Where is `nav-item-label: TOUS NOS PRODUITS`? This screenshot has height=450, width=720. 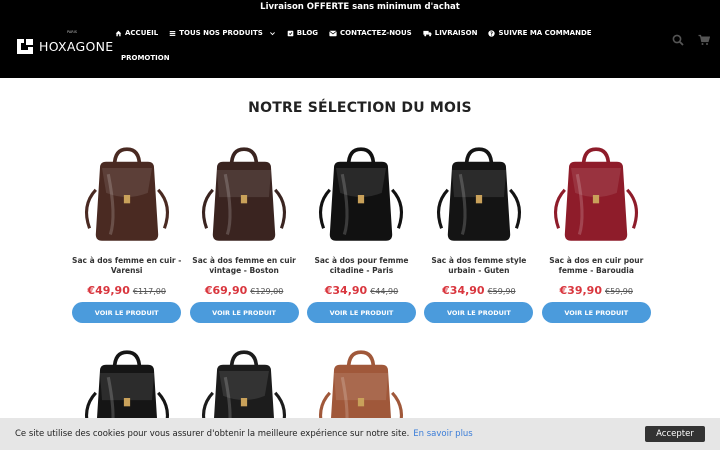 nav-item-label: TOUS NOS PRODUITS is located at coordinates (221, 33).